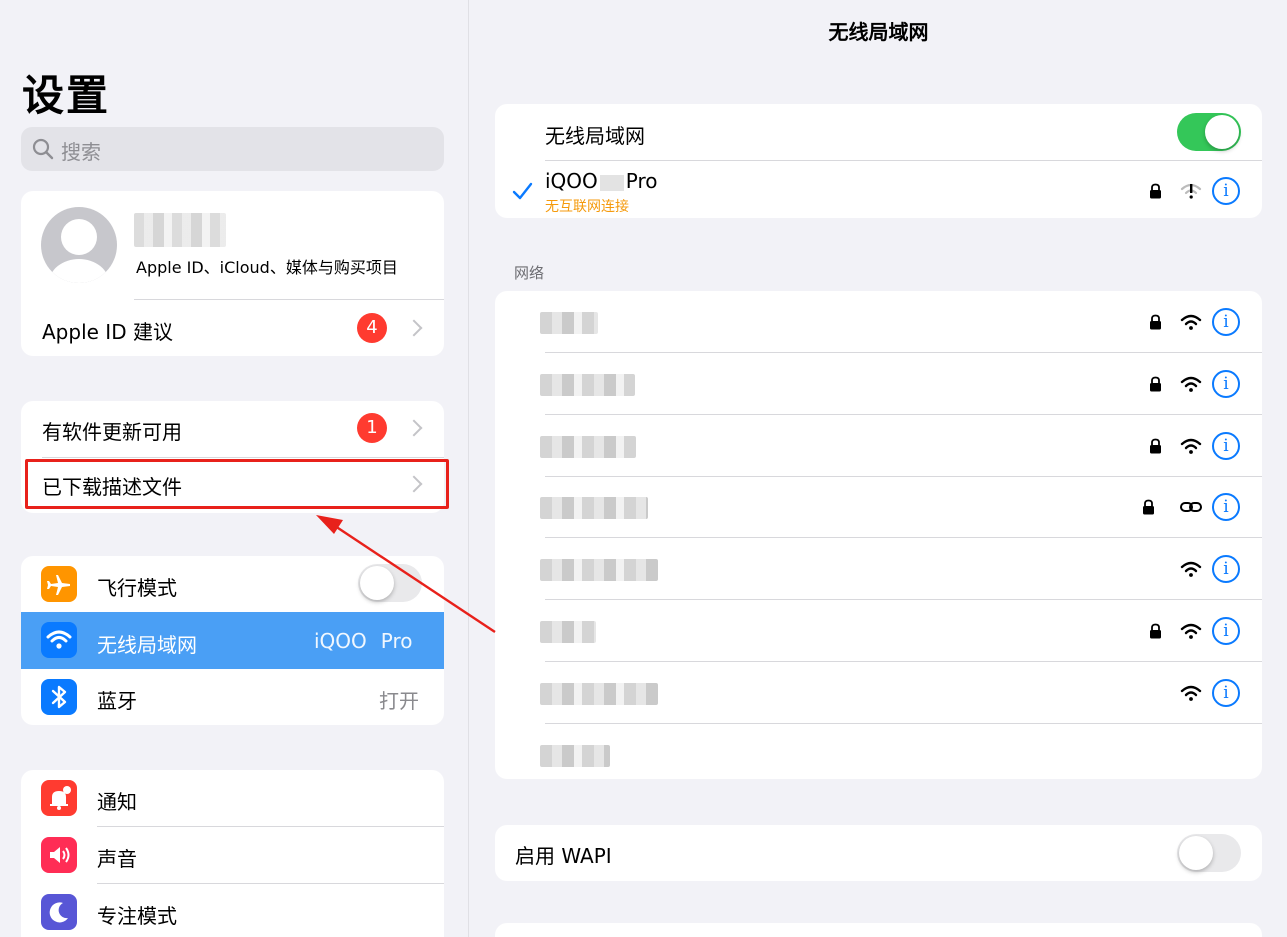 Image resolution: width=1287 pixels, height=937 pixels. I want to click on airplane-mode-toggle, so click(390, 583).